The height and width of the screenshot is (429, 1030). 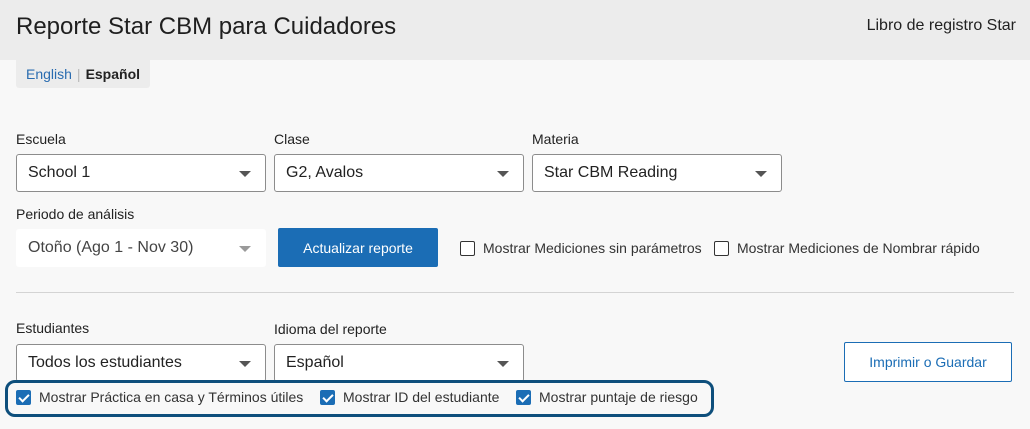 I want to click on star-record-book-link: Libro de registro Star, so click(x=941, y=26).